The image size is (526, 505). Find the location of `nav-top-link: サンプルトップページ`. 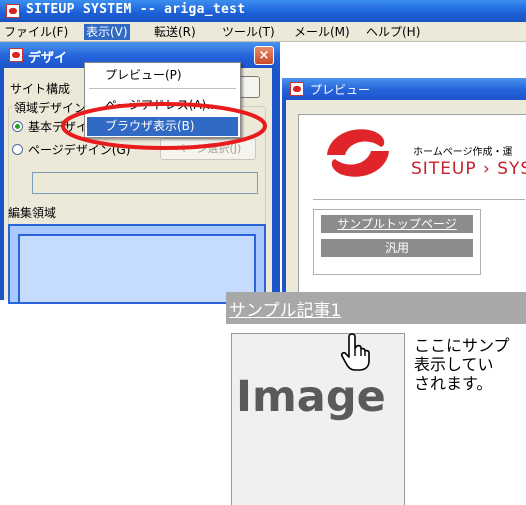

nav-top-link: サンプルトップページ is located at coordinates (397, 224).